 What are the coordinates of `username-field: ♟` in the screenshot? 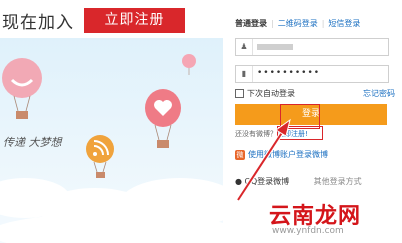 It's located at (312, 47).